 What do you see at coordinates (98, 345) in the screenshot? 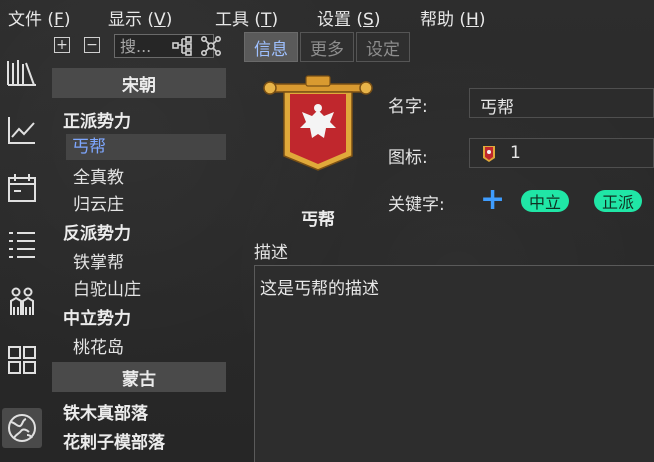
I see `tree-item: 桃花岛` at bounding box center [98, 345].